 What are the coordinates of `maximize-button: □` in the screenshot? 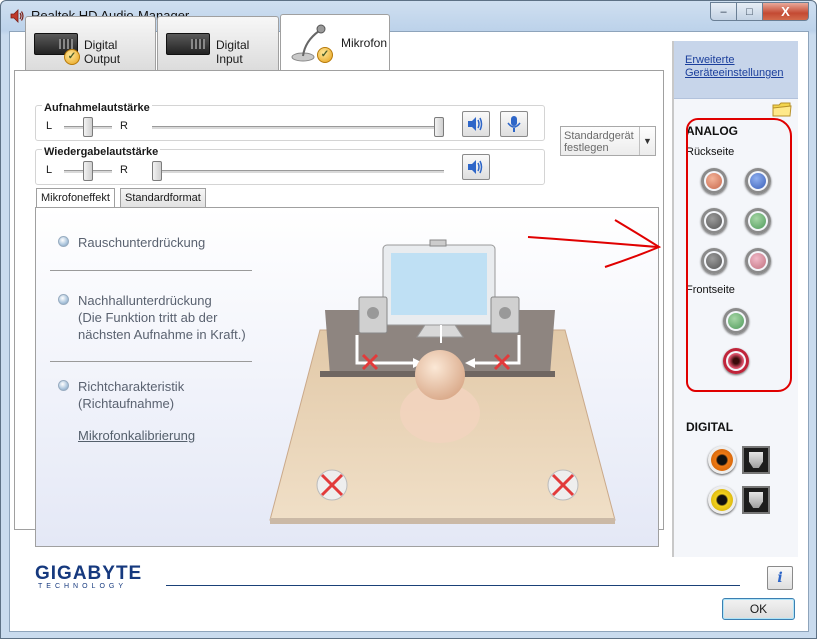 It's located at (750, 11).